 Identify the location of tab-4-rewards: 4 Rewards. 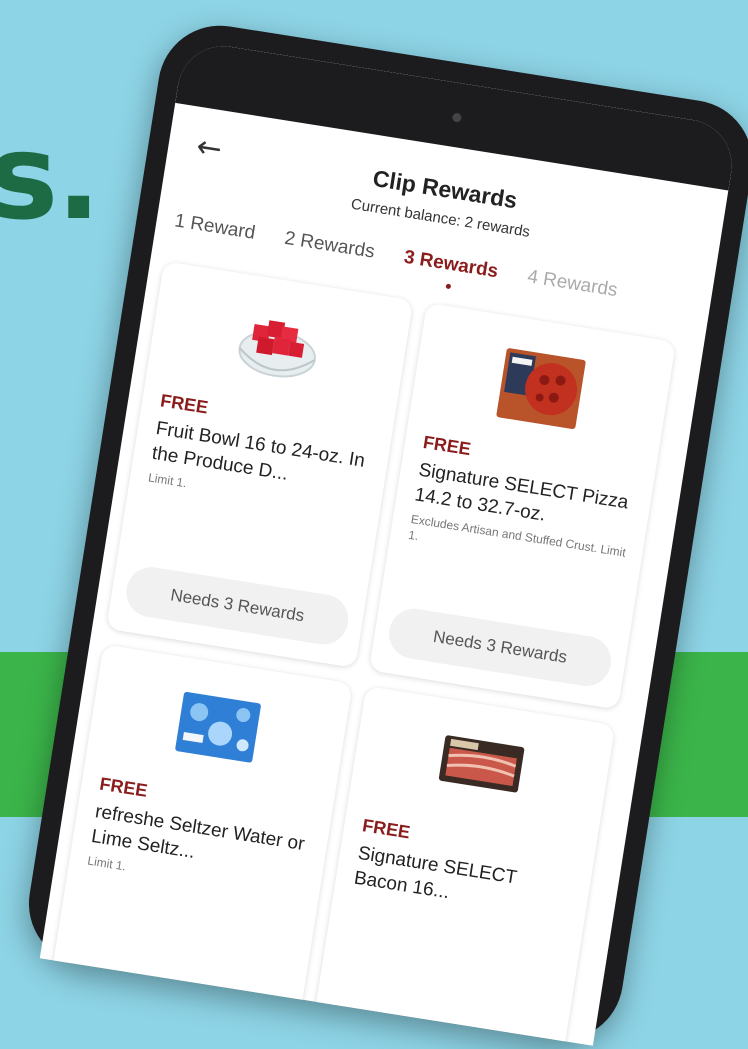
(572, 284).